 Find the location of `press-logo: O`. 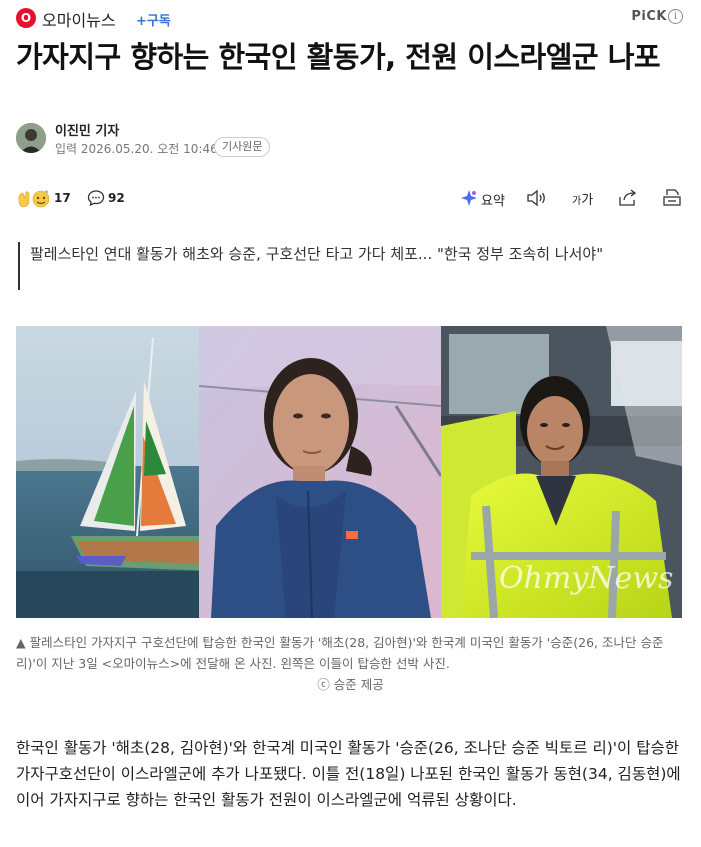

press-logo: O is located at coordinates (26, 18).